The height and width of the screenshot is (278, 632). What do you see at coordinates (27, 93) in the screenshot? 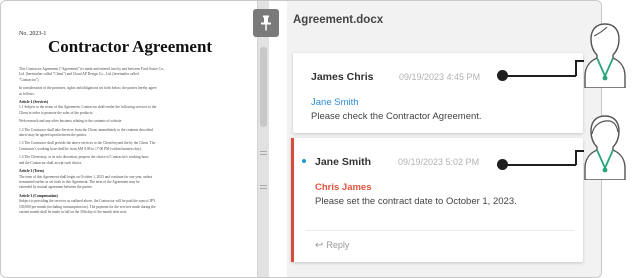
I see `document-line: as follows:` at bounding box center [27, 93].